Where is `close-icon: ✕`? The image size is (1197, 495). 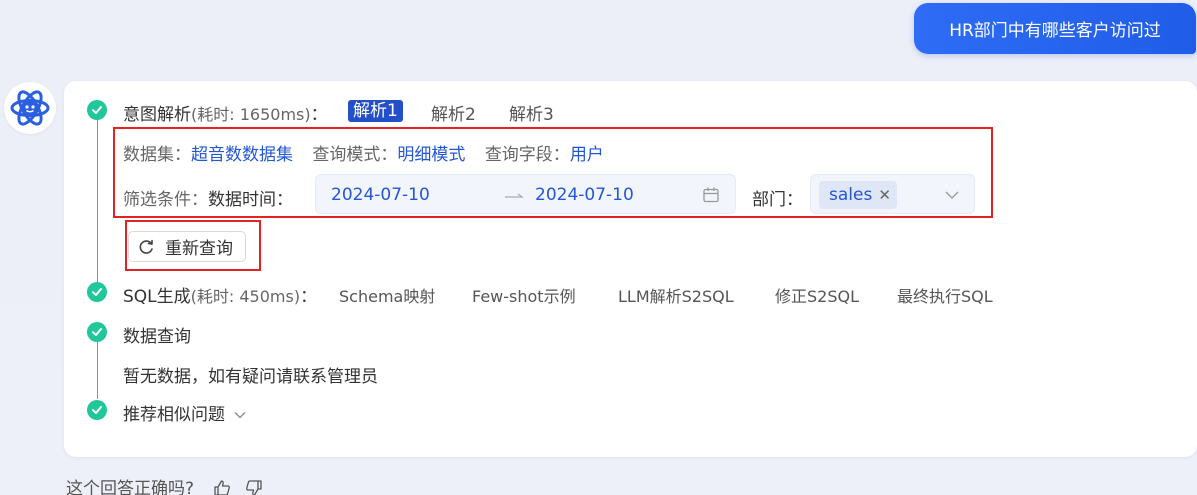
close-icon: ✕ is located at coordinates (884, 195).